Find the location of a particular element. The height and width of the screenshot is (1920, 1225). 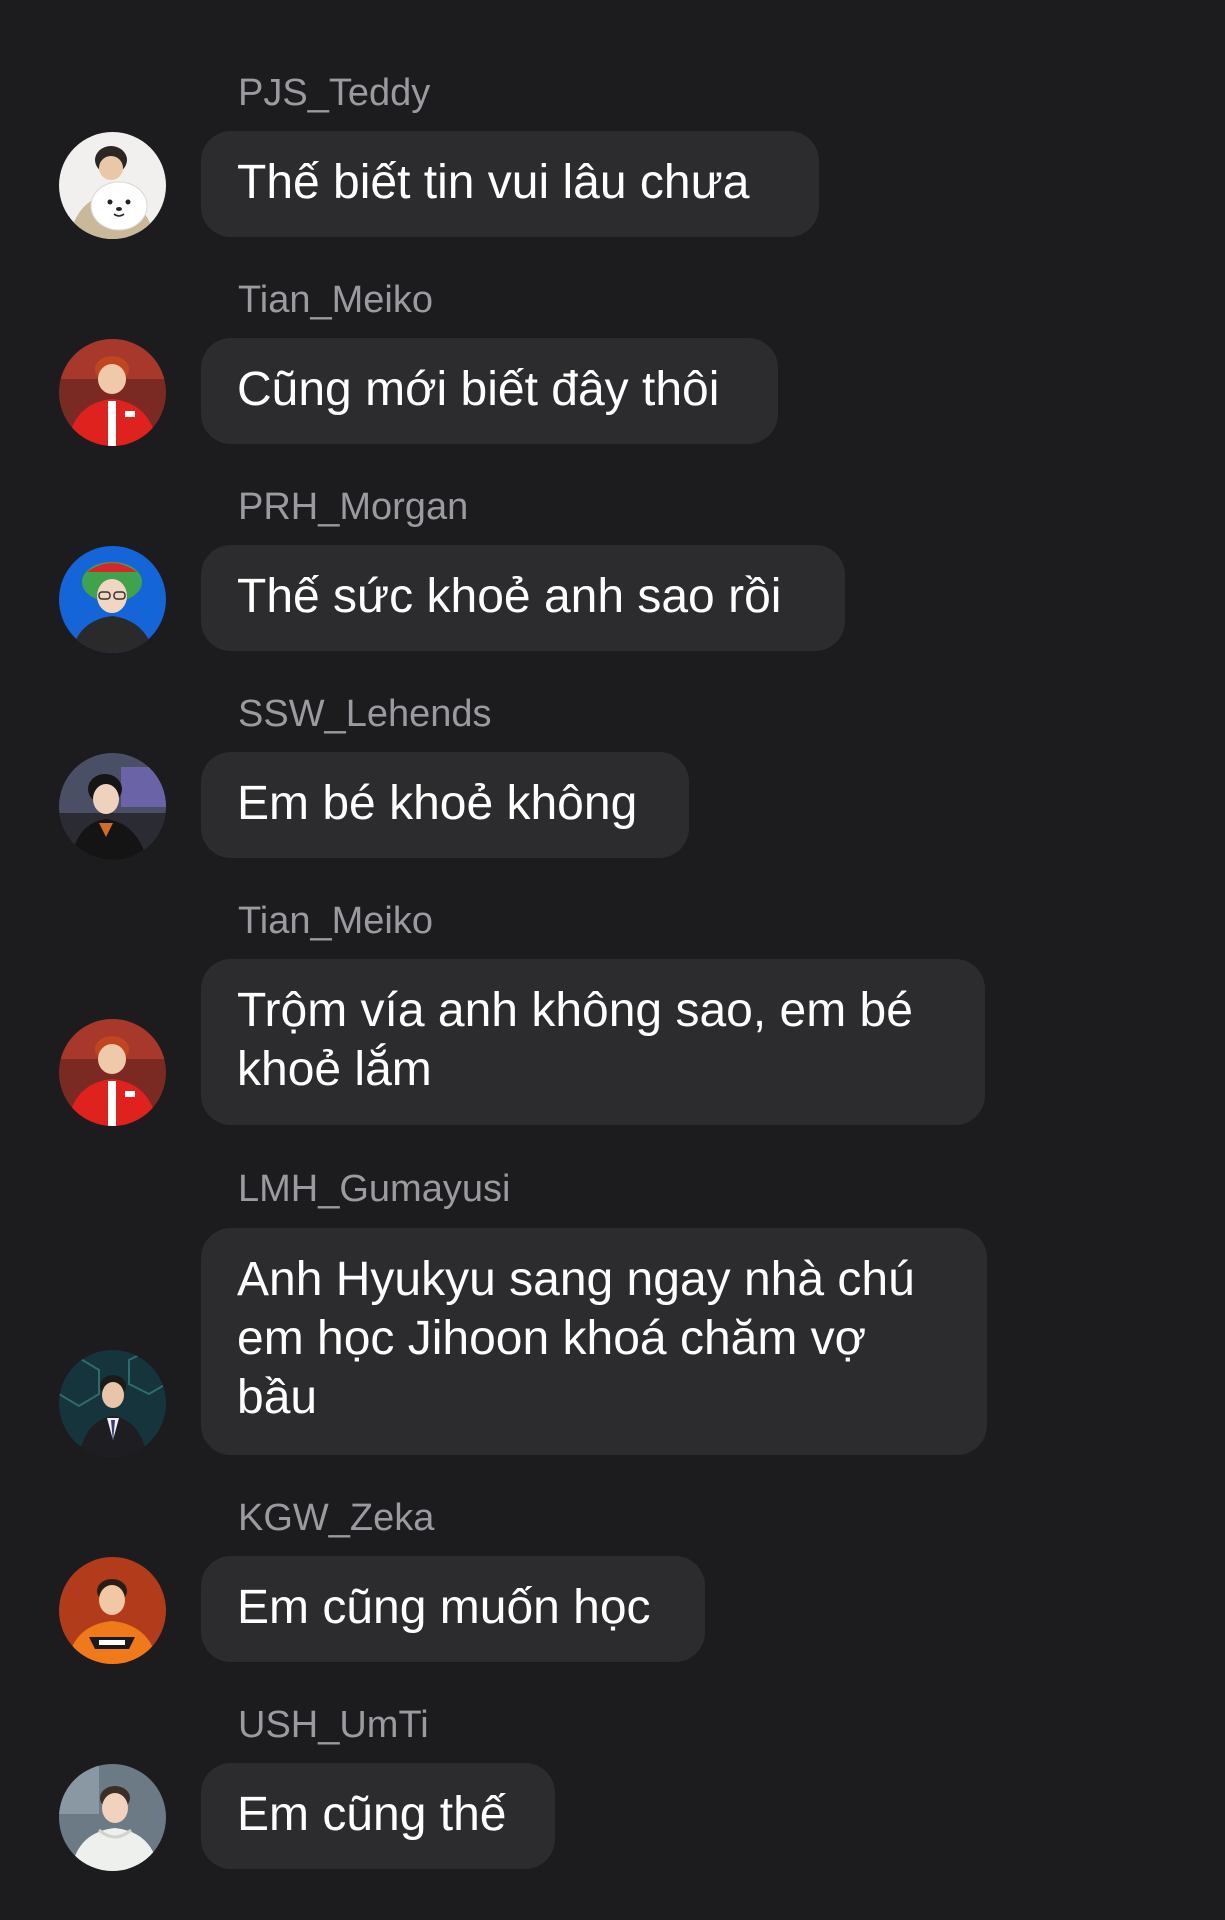

sender-name: LMH_Gumayusi is located at coordinates (374, 1189).